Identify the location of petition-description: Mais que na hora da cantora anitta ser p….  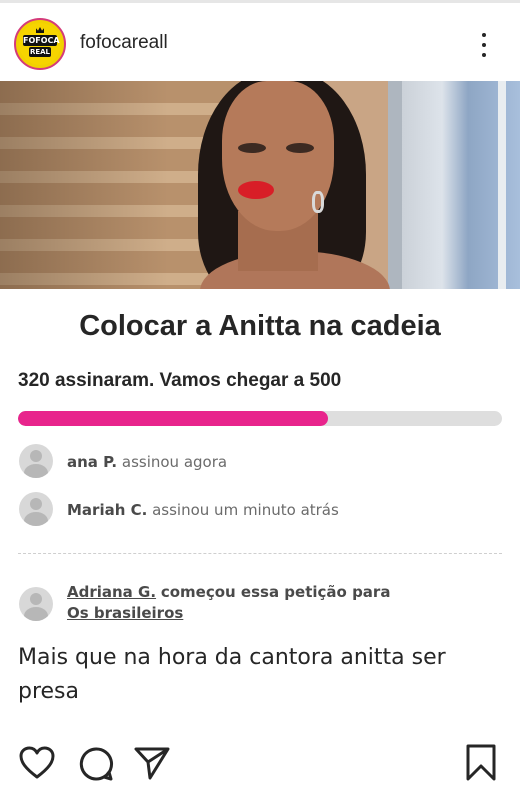
(232, 674).